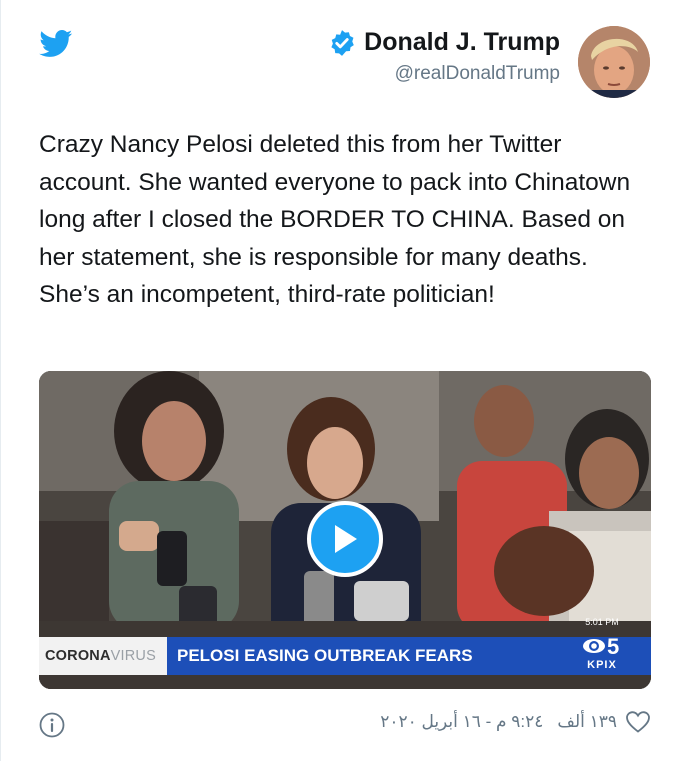 This screenshot has width=682, height=761. Describe the element at coordinates (461, 722) in the screenshot. I see `tweet-timestamp: ٩:٢٤ م - ١٦ أبريل ٢٠٢٠` at that location.